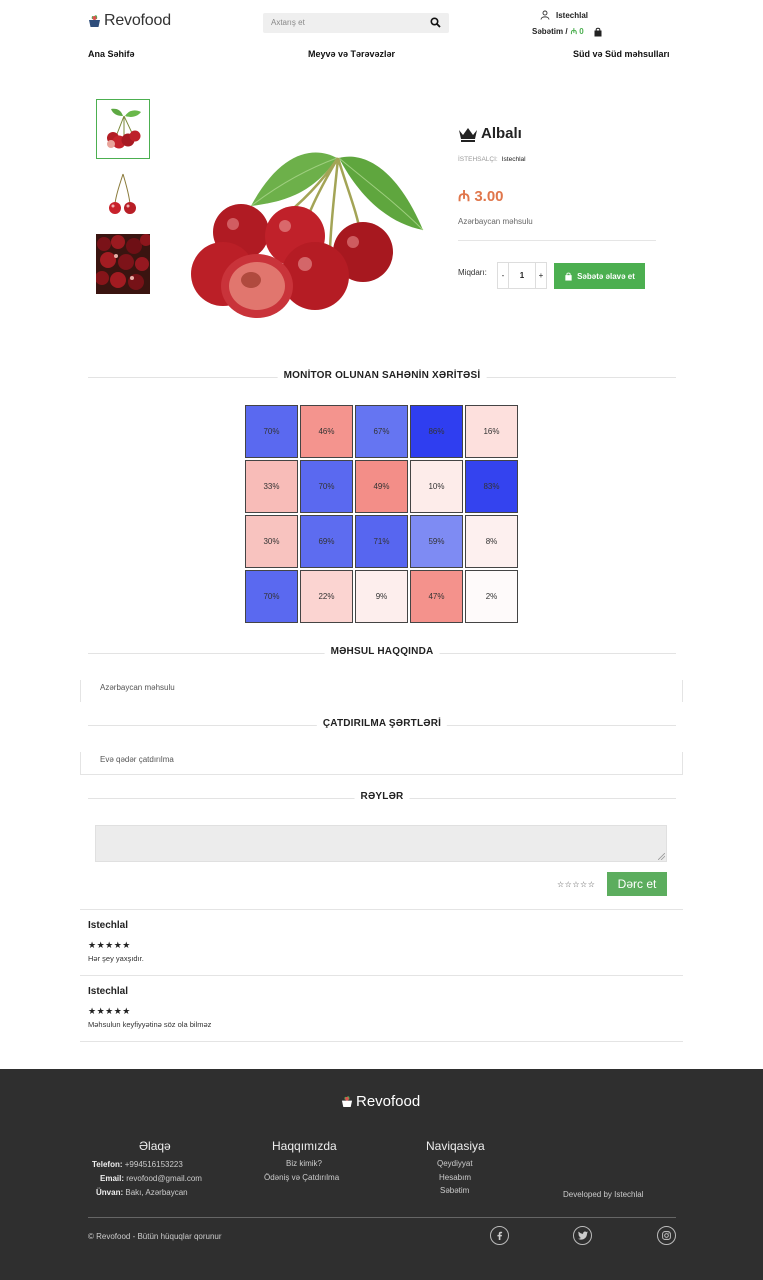 The height and width of the screenshot is (1280, 763). What do you see at coordinates (111, 54) in the screenshot?
I see `nav-home: Ana Səhifə` at bounding box center [111, 54].